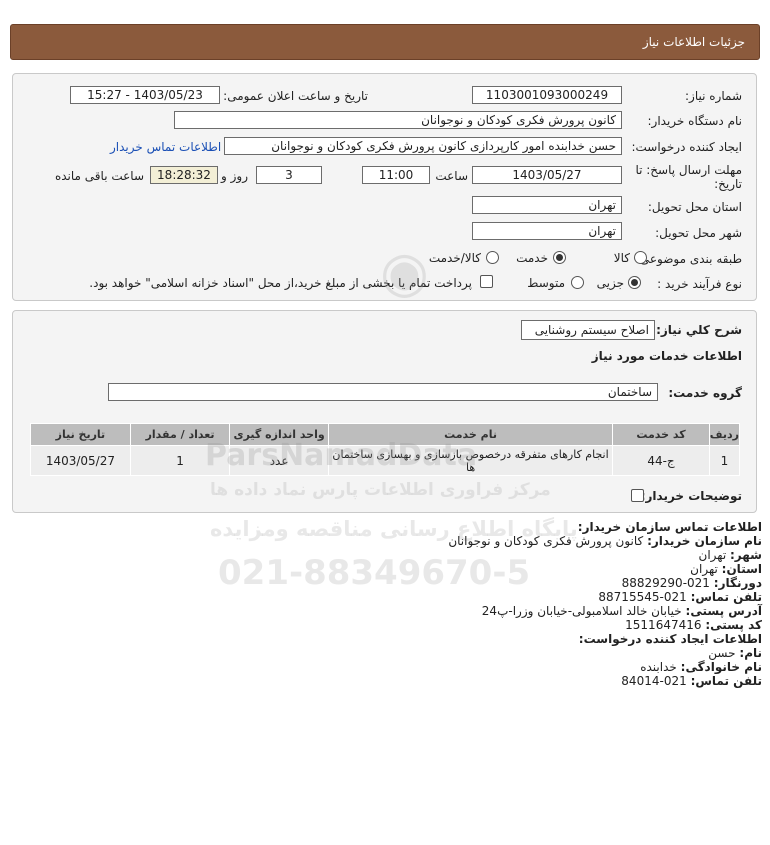  Describe the element at coordinates (713, 96) in the screenshot. I see `need-number-label: شماره نیاز:` at that location.